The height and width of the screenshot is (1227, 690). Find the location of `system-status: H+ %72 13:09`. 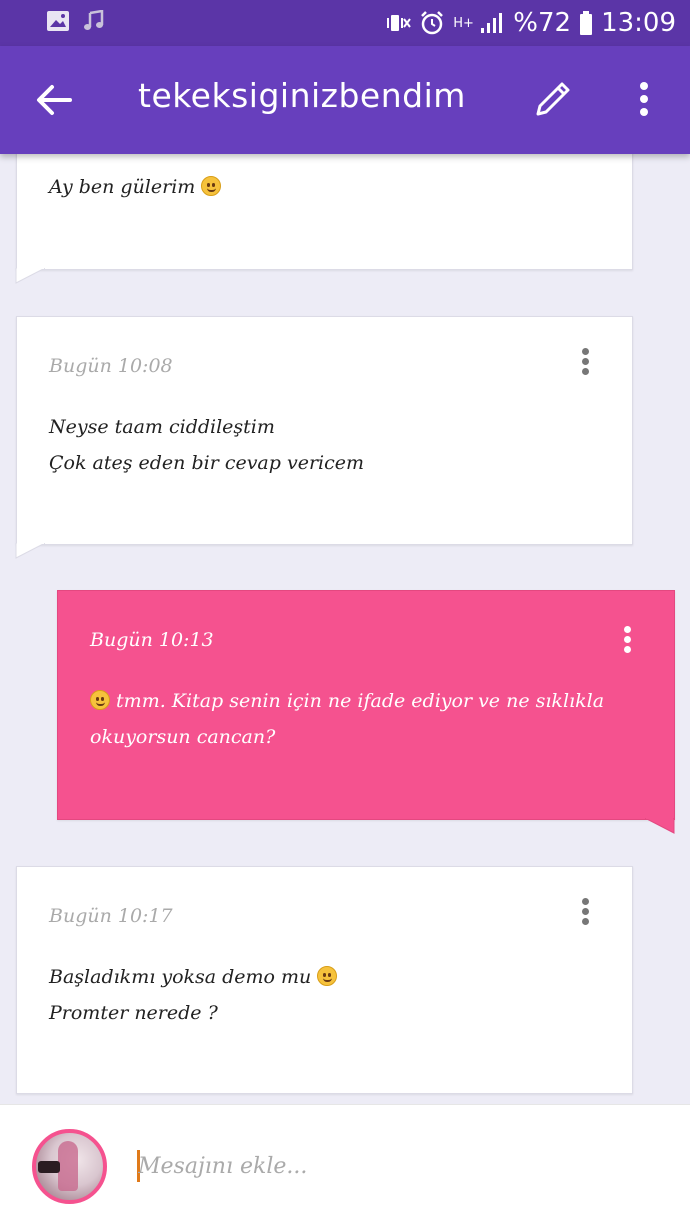

system-status: H+ %72 13:09 is located at coordinates (530, 23).